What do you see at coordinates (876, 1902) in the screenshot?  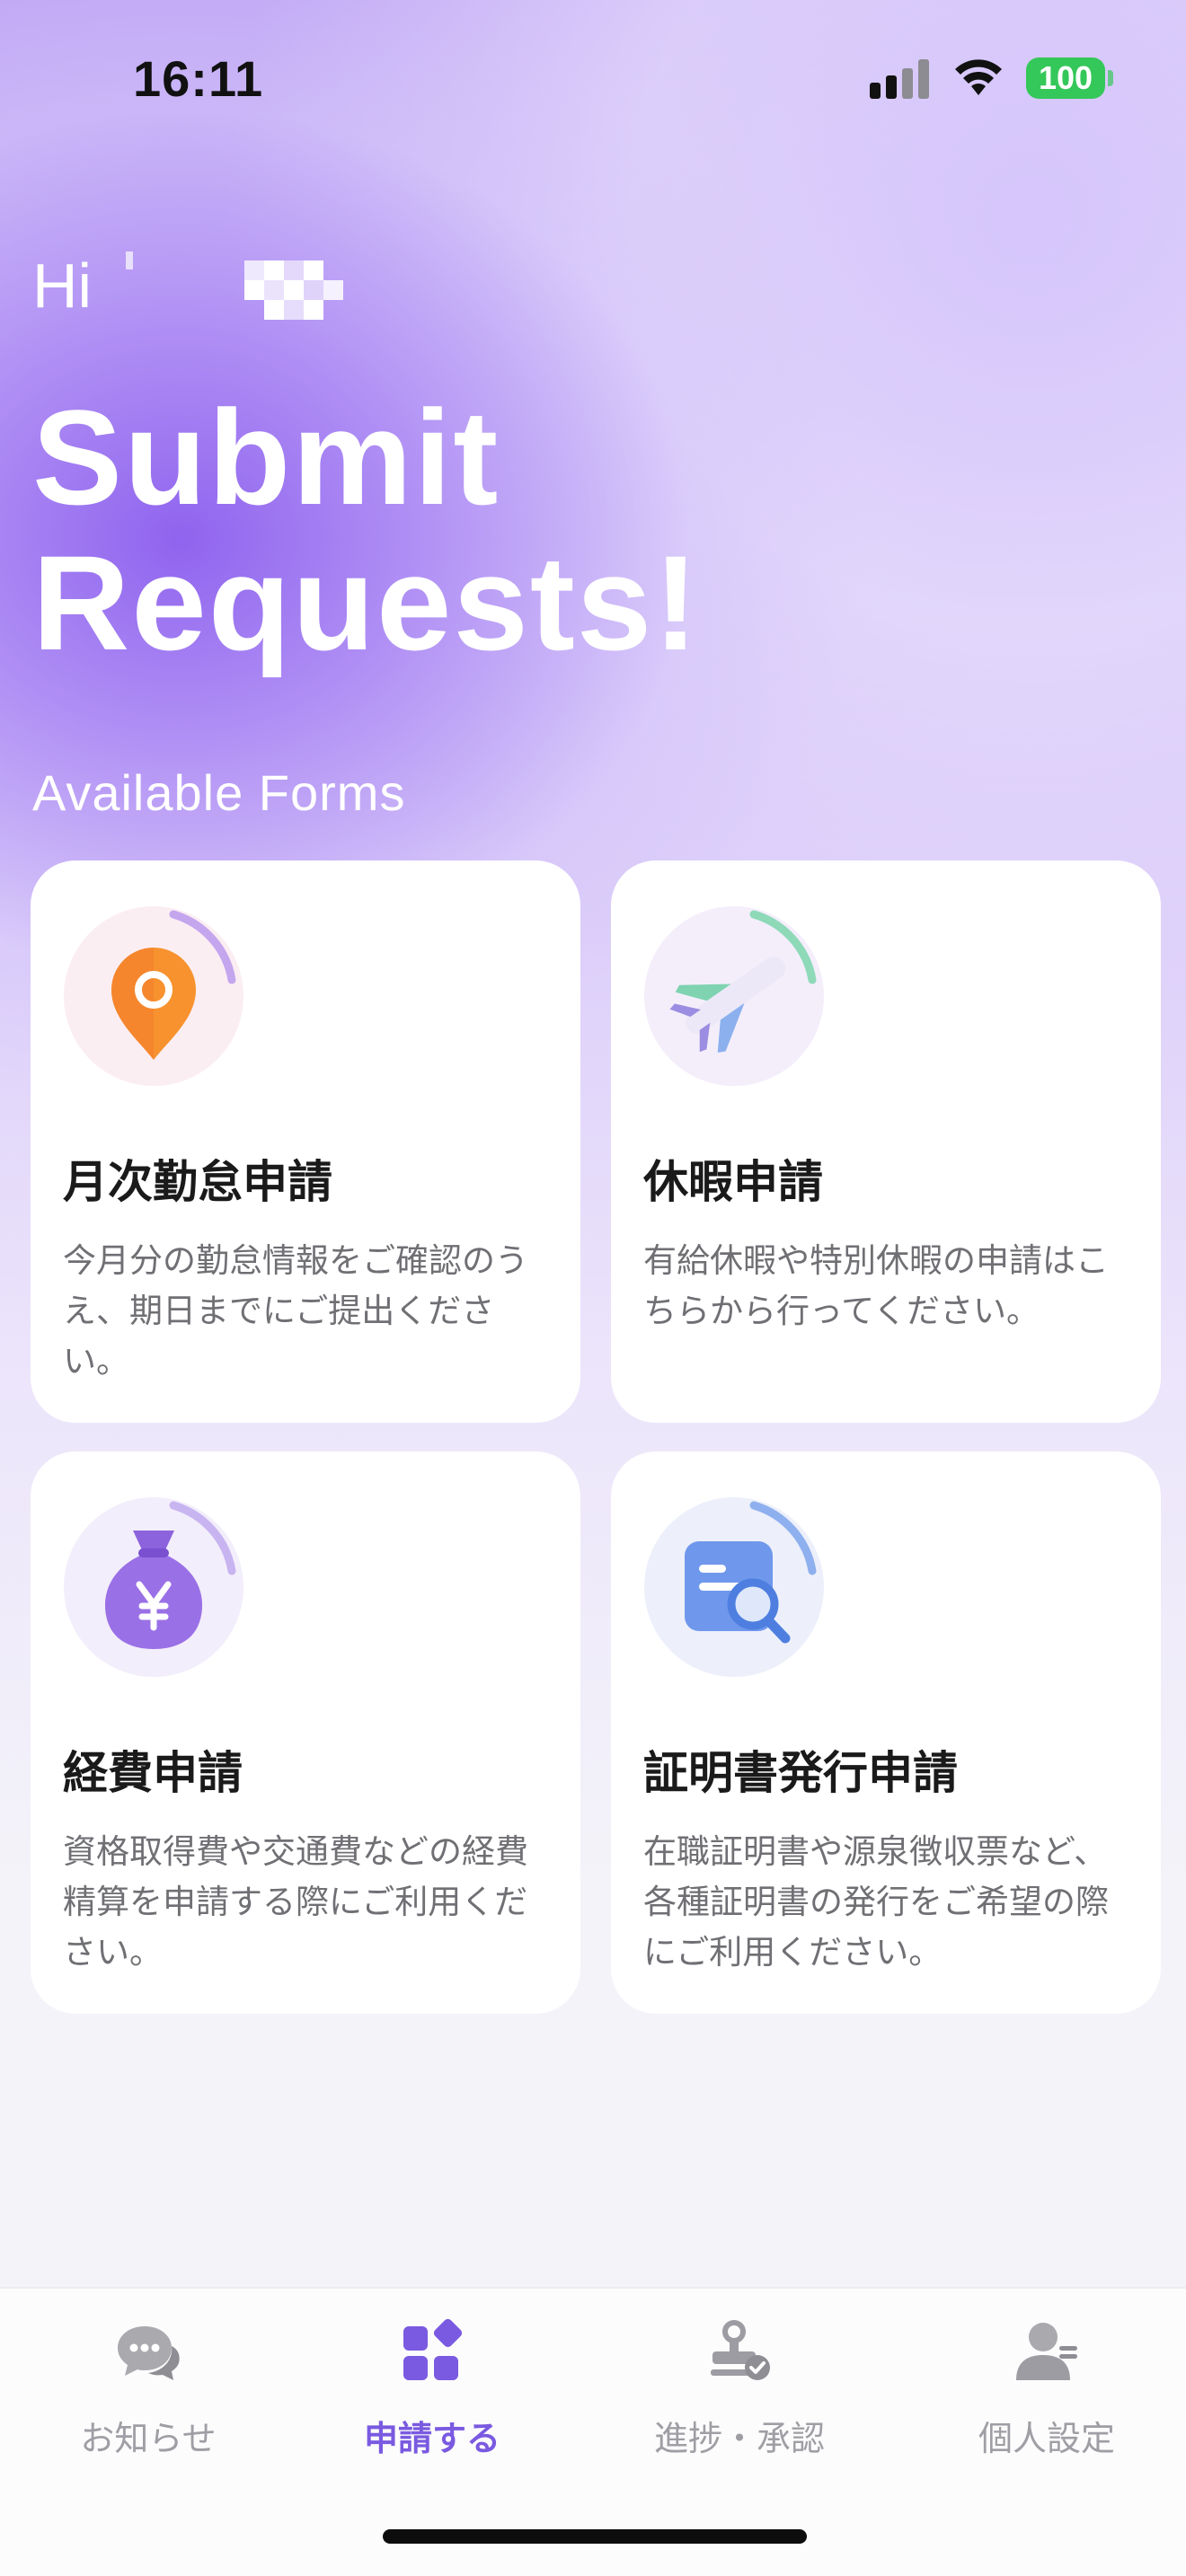 I see `form-description: 在職証明書や源泉徴収票など、各種証明書の発行をご希望の際にご利用ください。` at bounding box center [876, 1902].